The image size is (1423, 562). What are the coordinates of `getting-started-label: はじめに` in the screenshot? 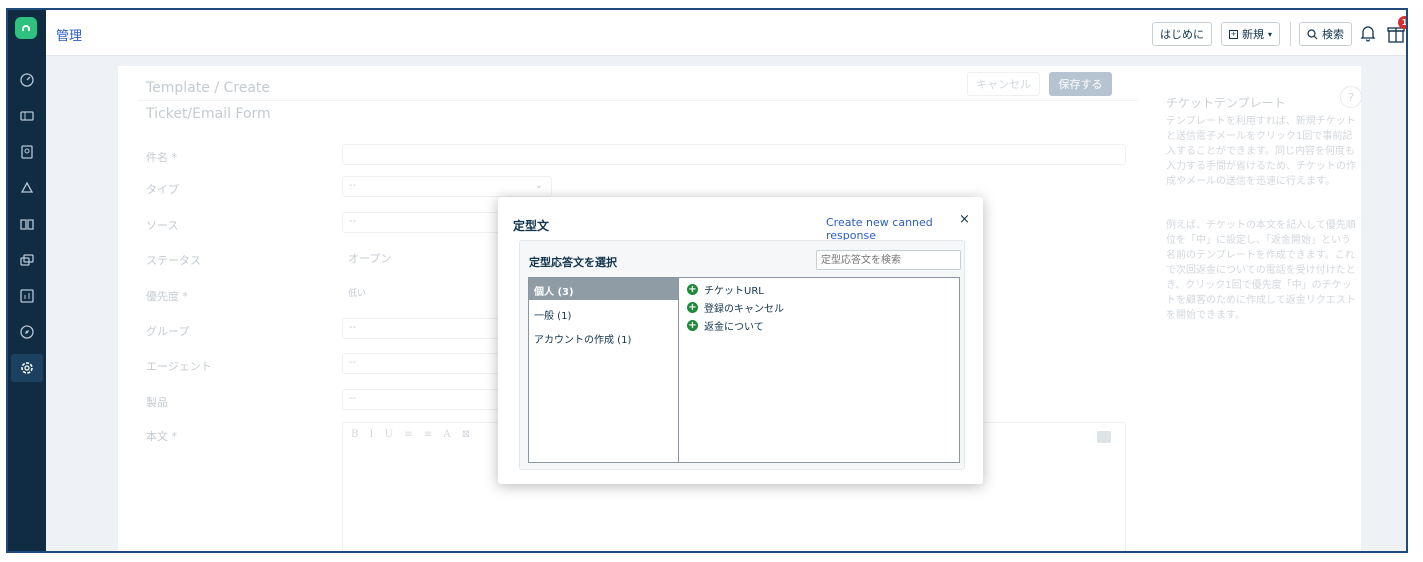 It's located at (1182, 34).